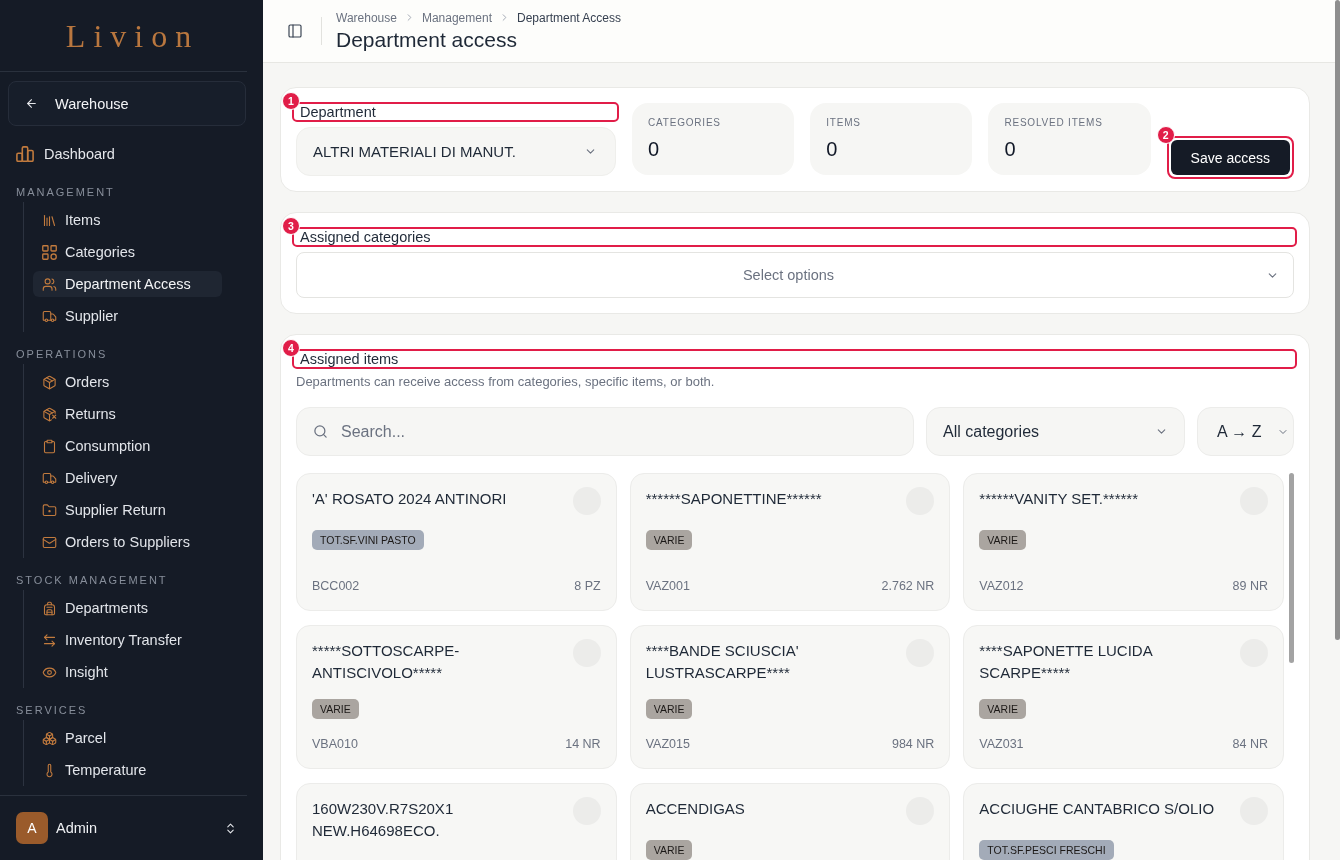 This screenshot has height=860, width=1340. What do you see at coordinates (49, 510) in the screenshot?
I see `folder-icon` at bounding box center [49, 510].